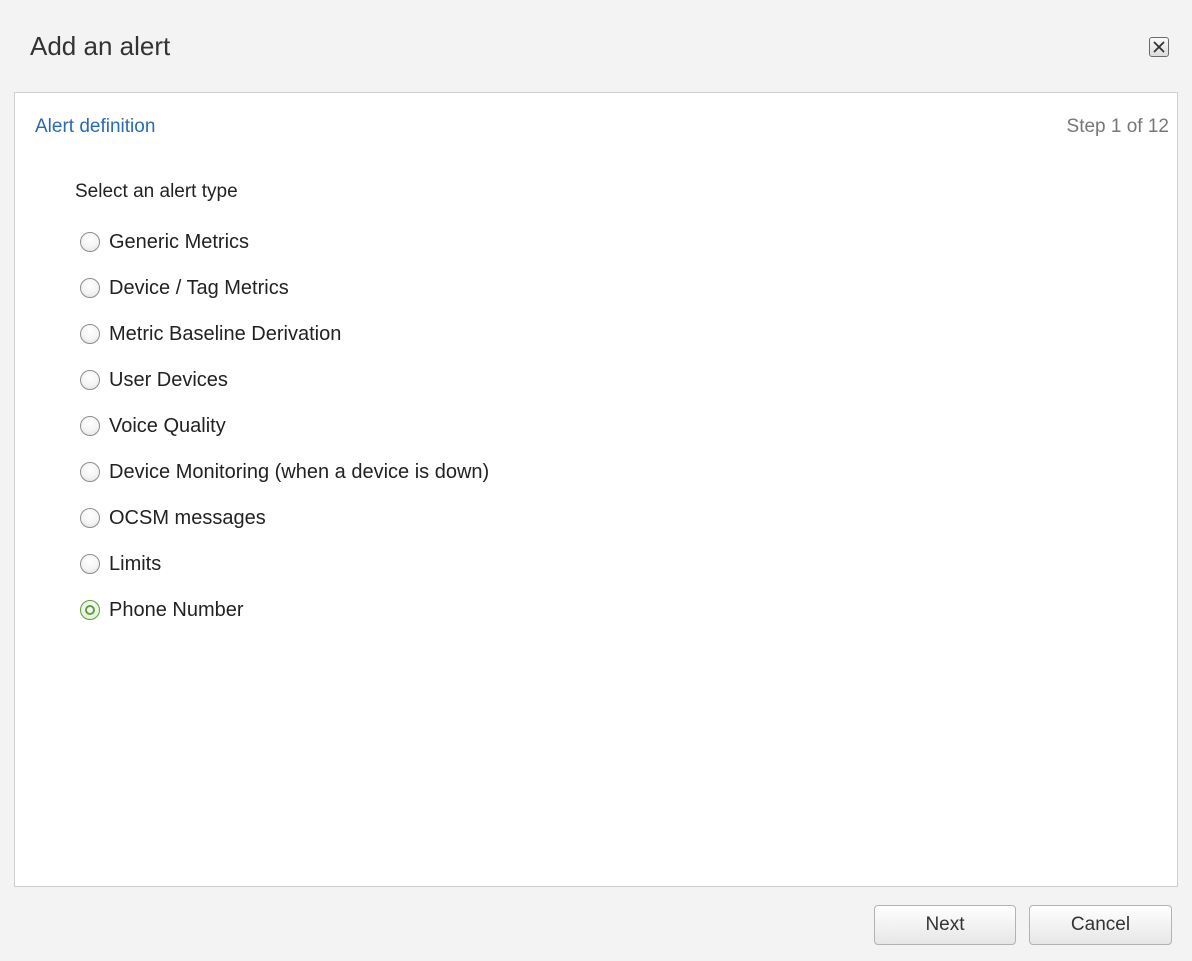  What do you see at coordinates (167, 426) in the screenshot?
I see `option-label: Voice Quality` at bounding box center [167, 426].